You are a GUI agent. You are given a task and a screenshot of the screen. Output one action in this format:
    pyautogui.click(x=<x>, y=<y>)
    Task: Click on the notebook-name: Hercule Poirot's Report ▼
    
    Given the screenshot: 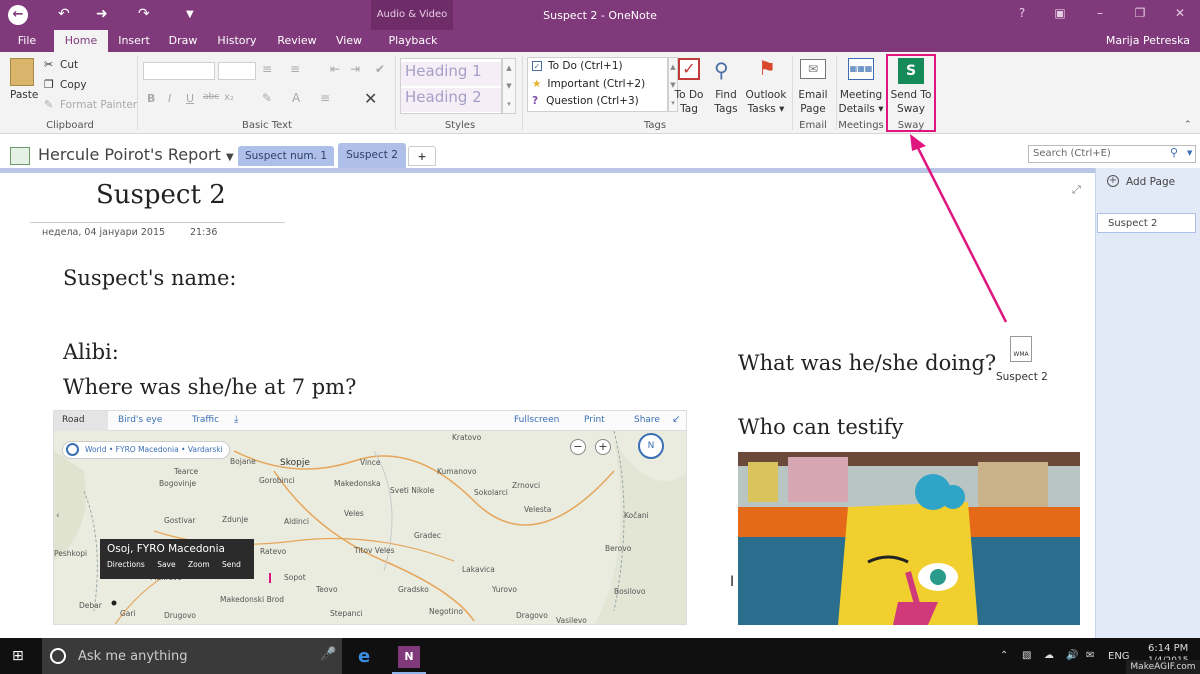 What is the action you would take?
    pyautogui.click(x=136, y=154)
    